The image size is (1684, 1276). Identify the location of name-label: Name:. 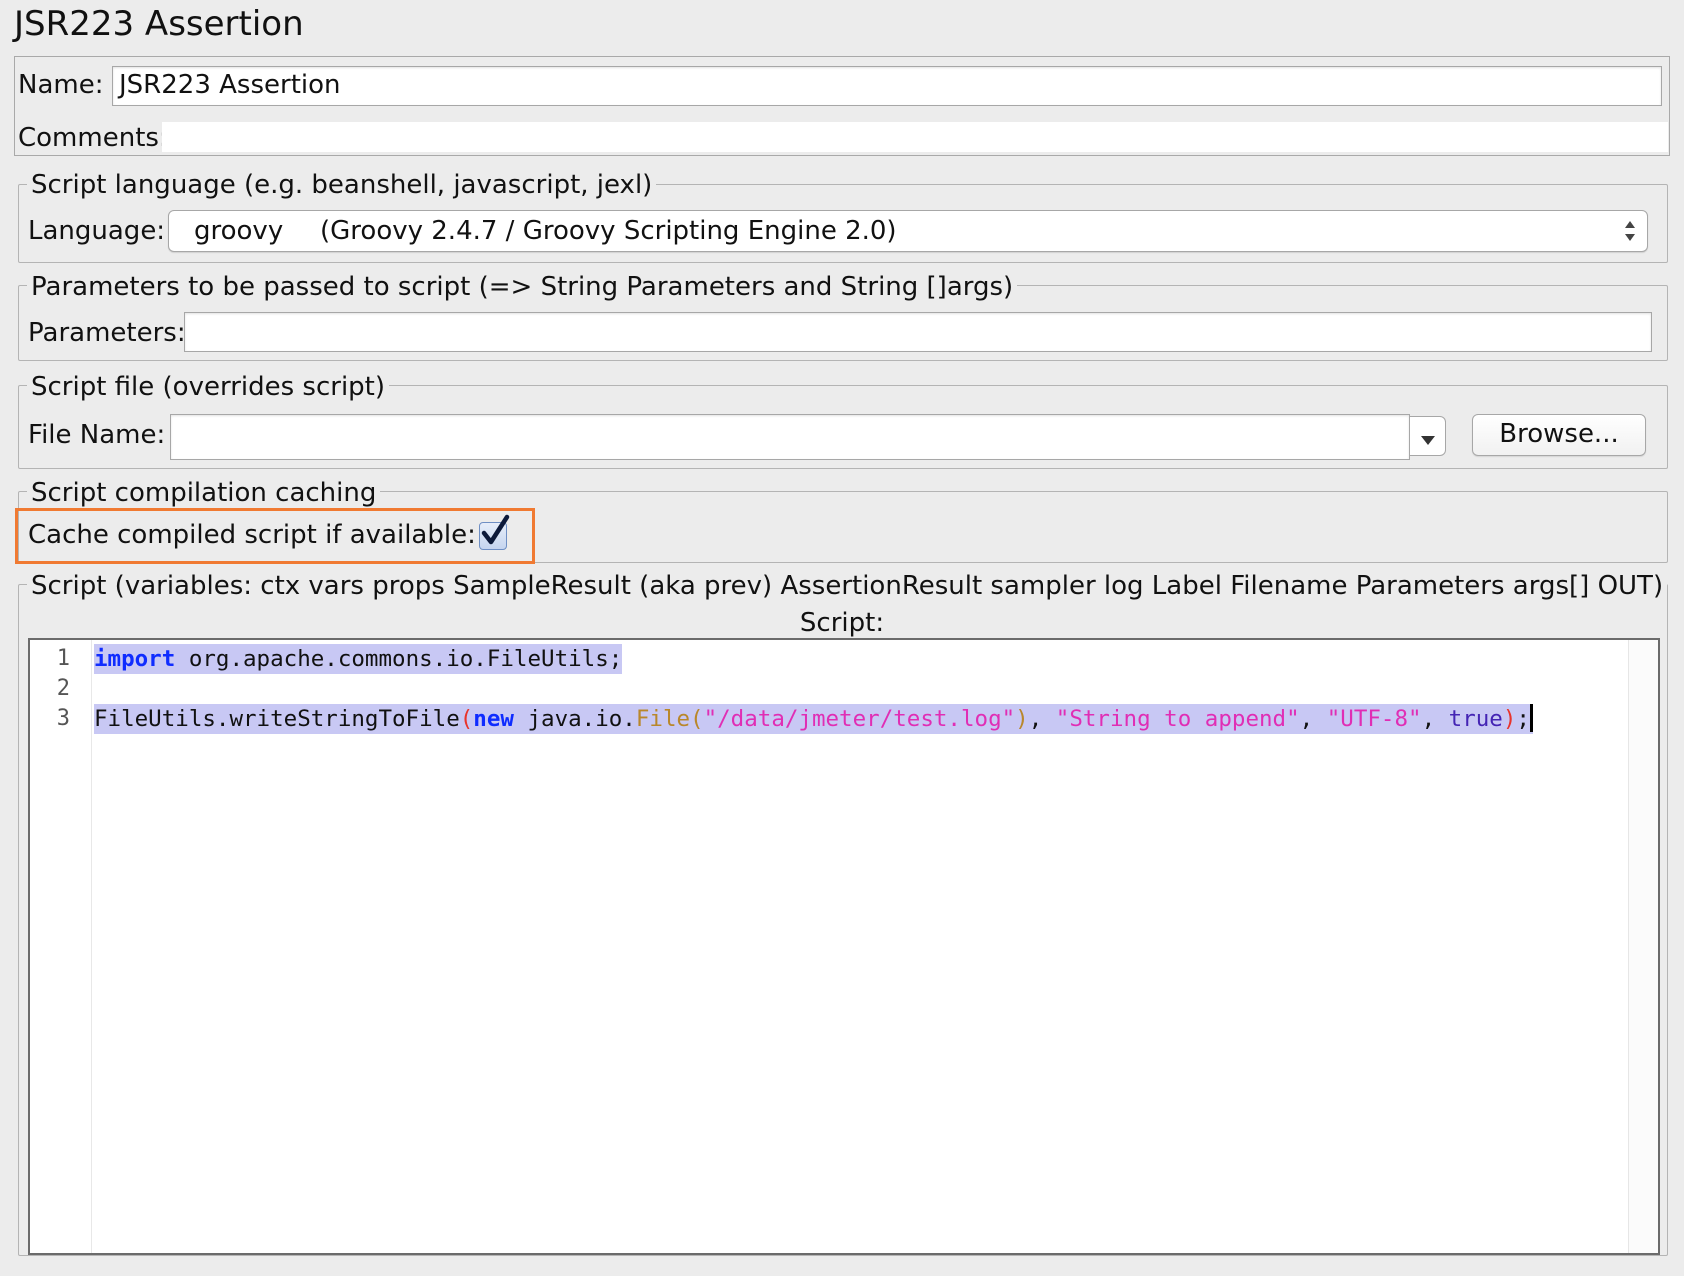
(61, 85).